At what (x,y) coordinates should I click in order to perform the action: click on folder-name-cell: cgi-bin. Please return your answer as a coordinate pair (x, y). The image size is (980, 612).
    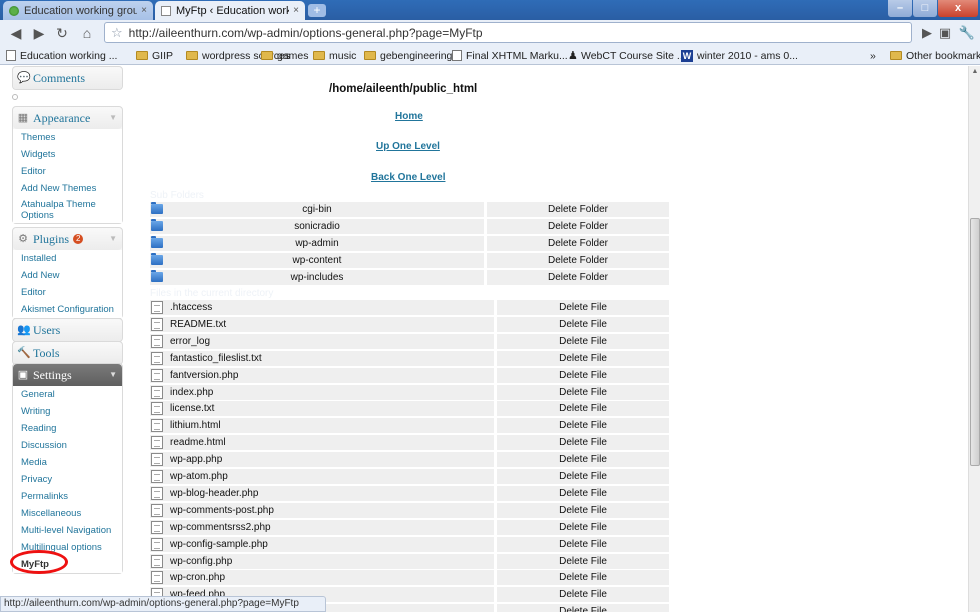
    Looking at the image, I should click on (317, 209).